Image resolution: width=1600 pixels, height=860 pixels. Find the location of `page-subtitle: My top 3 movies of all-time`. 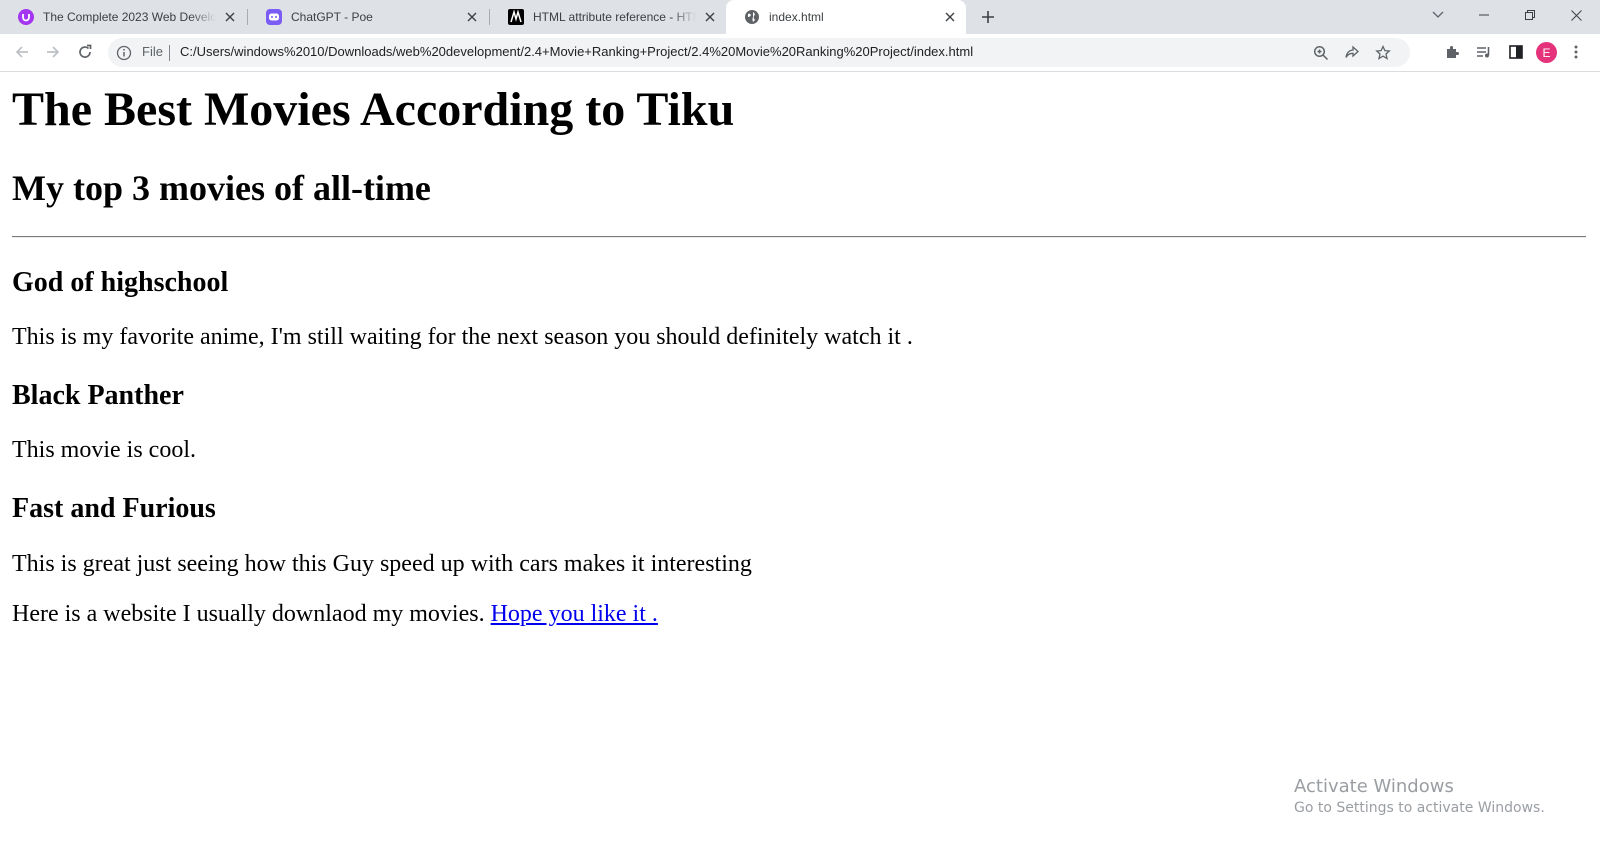

page-subtitle: My top 3 movies of all-time is located at coordinates (221, 188).